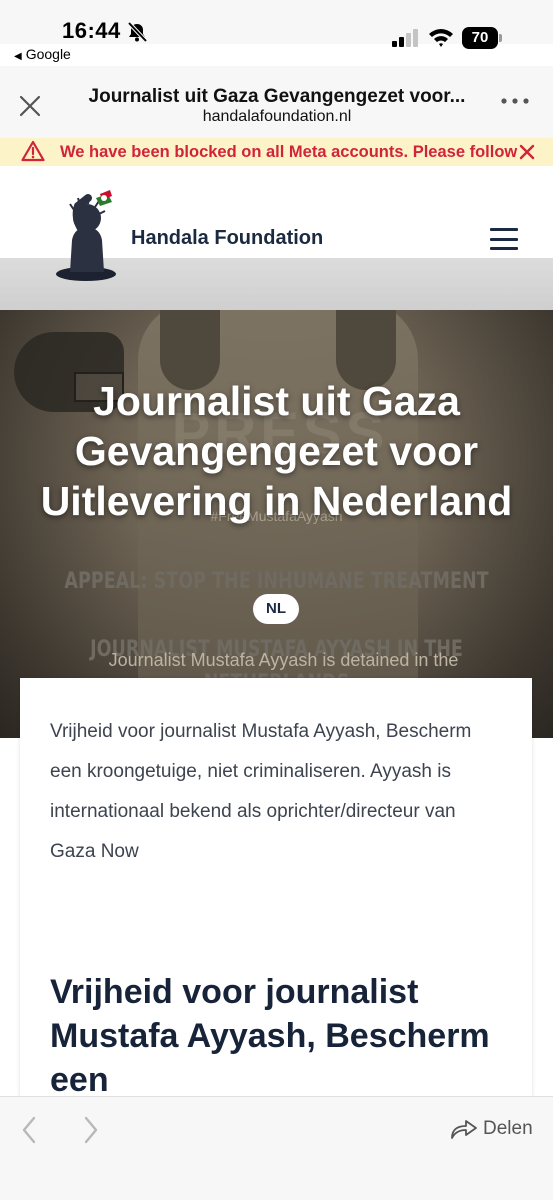  What do you see at coordinates (137, 32) in the screenshot?
I see `bell-muted-icon` at bounding box center [137, 32].